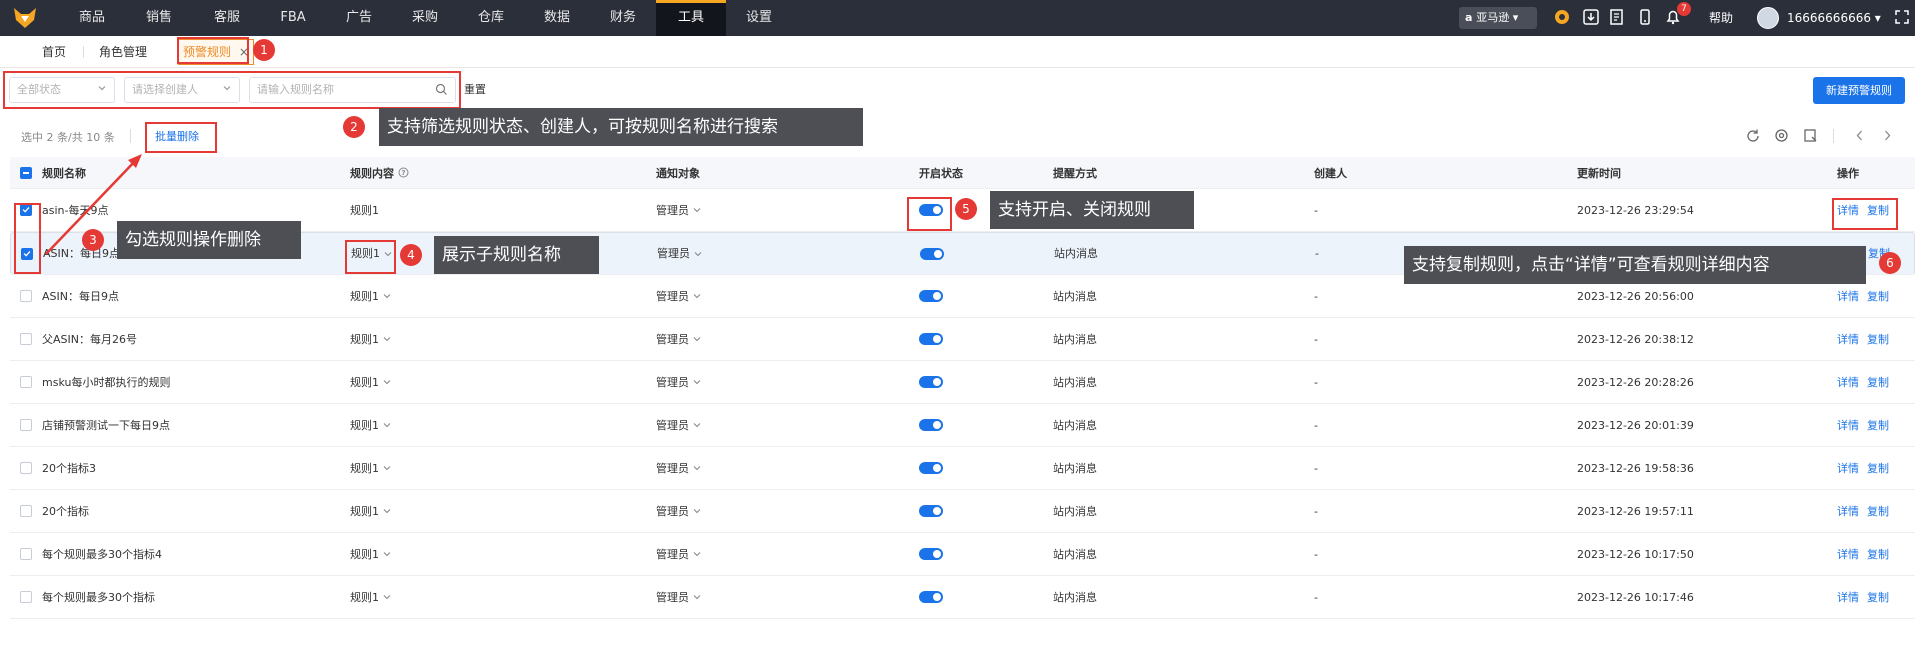 The width and height of the screenshot is (1915, 647). I want to click on table-row: 20个指标 规则1 管理员 站内消息 - 2023-12-26 19:57:11 详情 复制, so click(962, 511).